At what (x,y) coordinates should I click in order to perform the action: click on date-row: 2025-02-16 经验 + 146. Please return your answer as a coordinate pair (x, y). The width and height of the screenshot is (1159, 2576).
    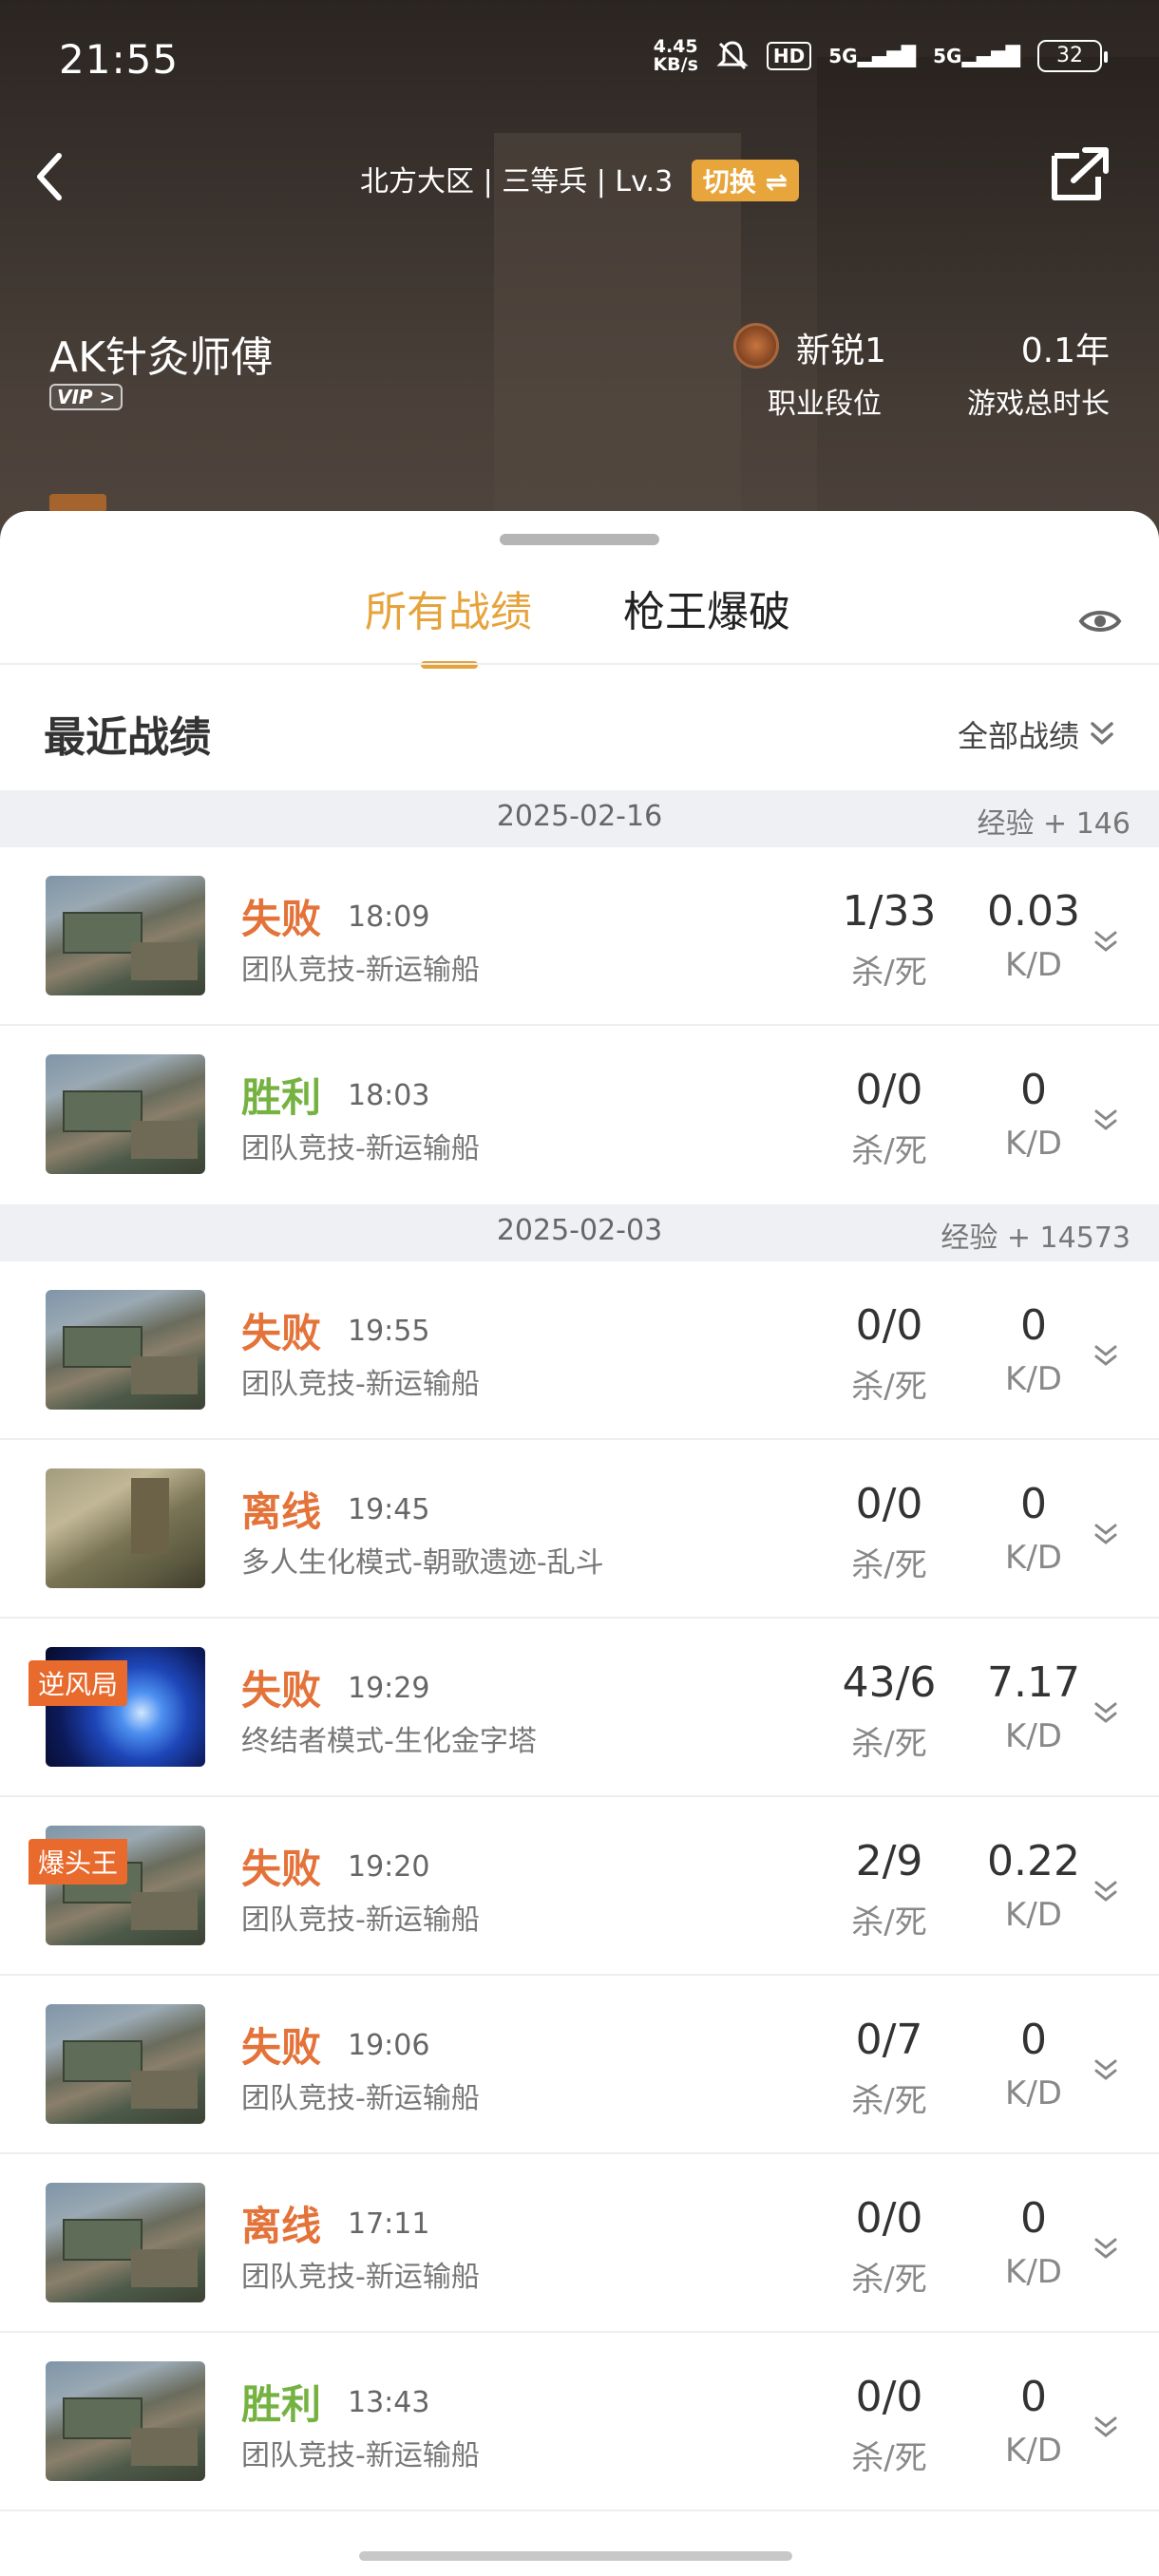
    Looking at the image, I should click on (579, 818).